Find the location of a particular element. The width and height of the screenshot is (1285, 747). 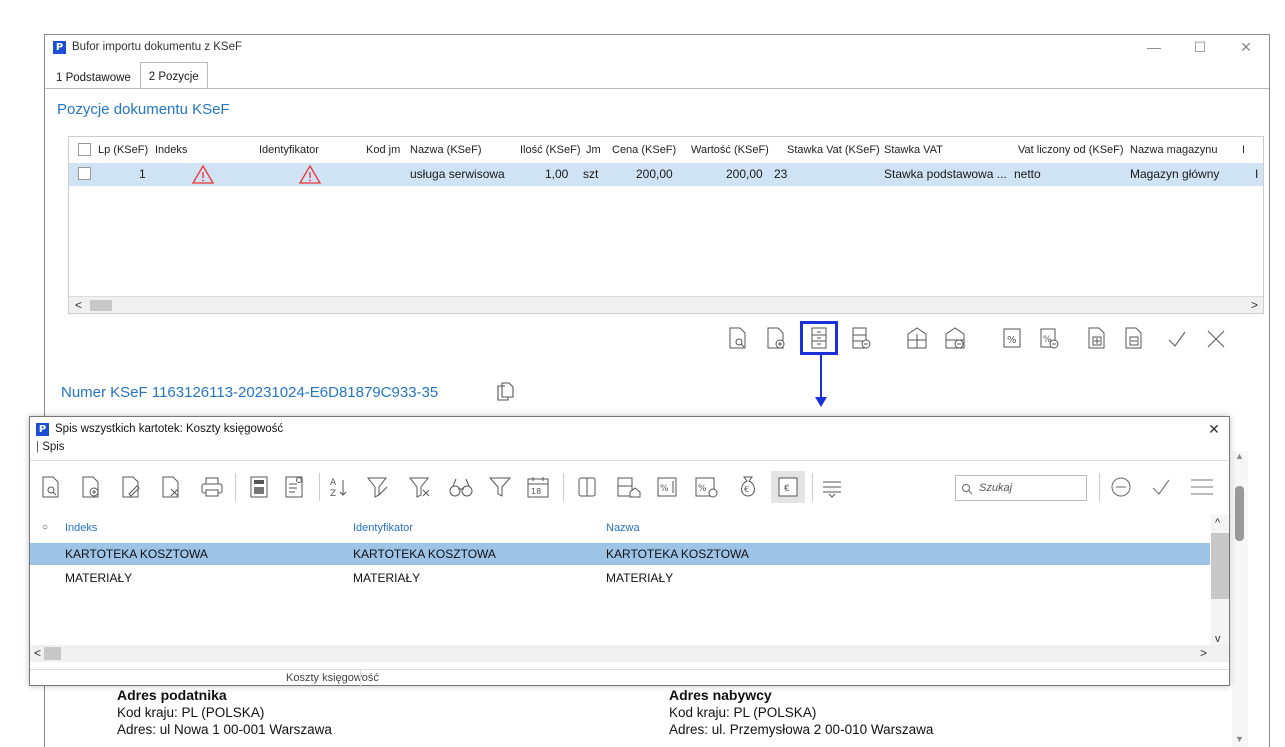

scroll-up-icon: ^ is located at coordinates (1217, 523).